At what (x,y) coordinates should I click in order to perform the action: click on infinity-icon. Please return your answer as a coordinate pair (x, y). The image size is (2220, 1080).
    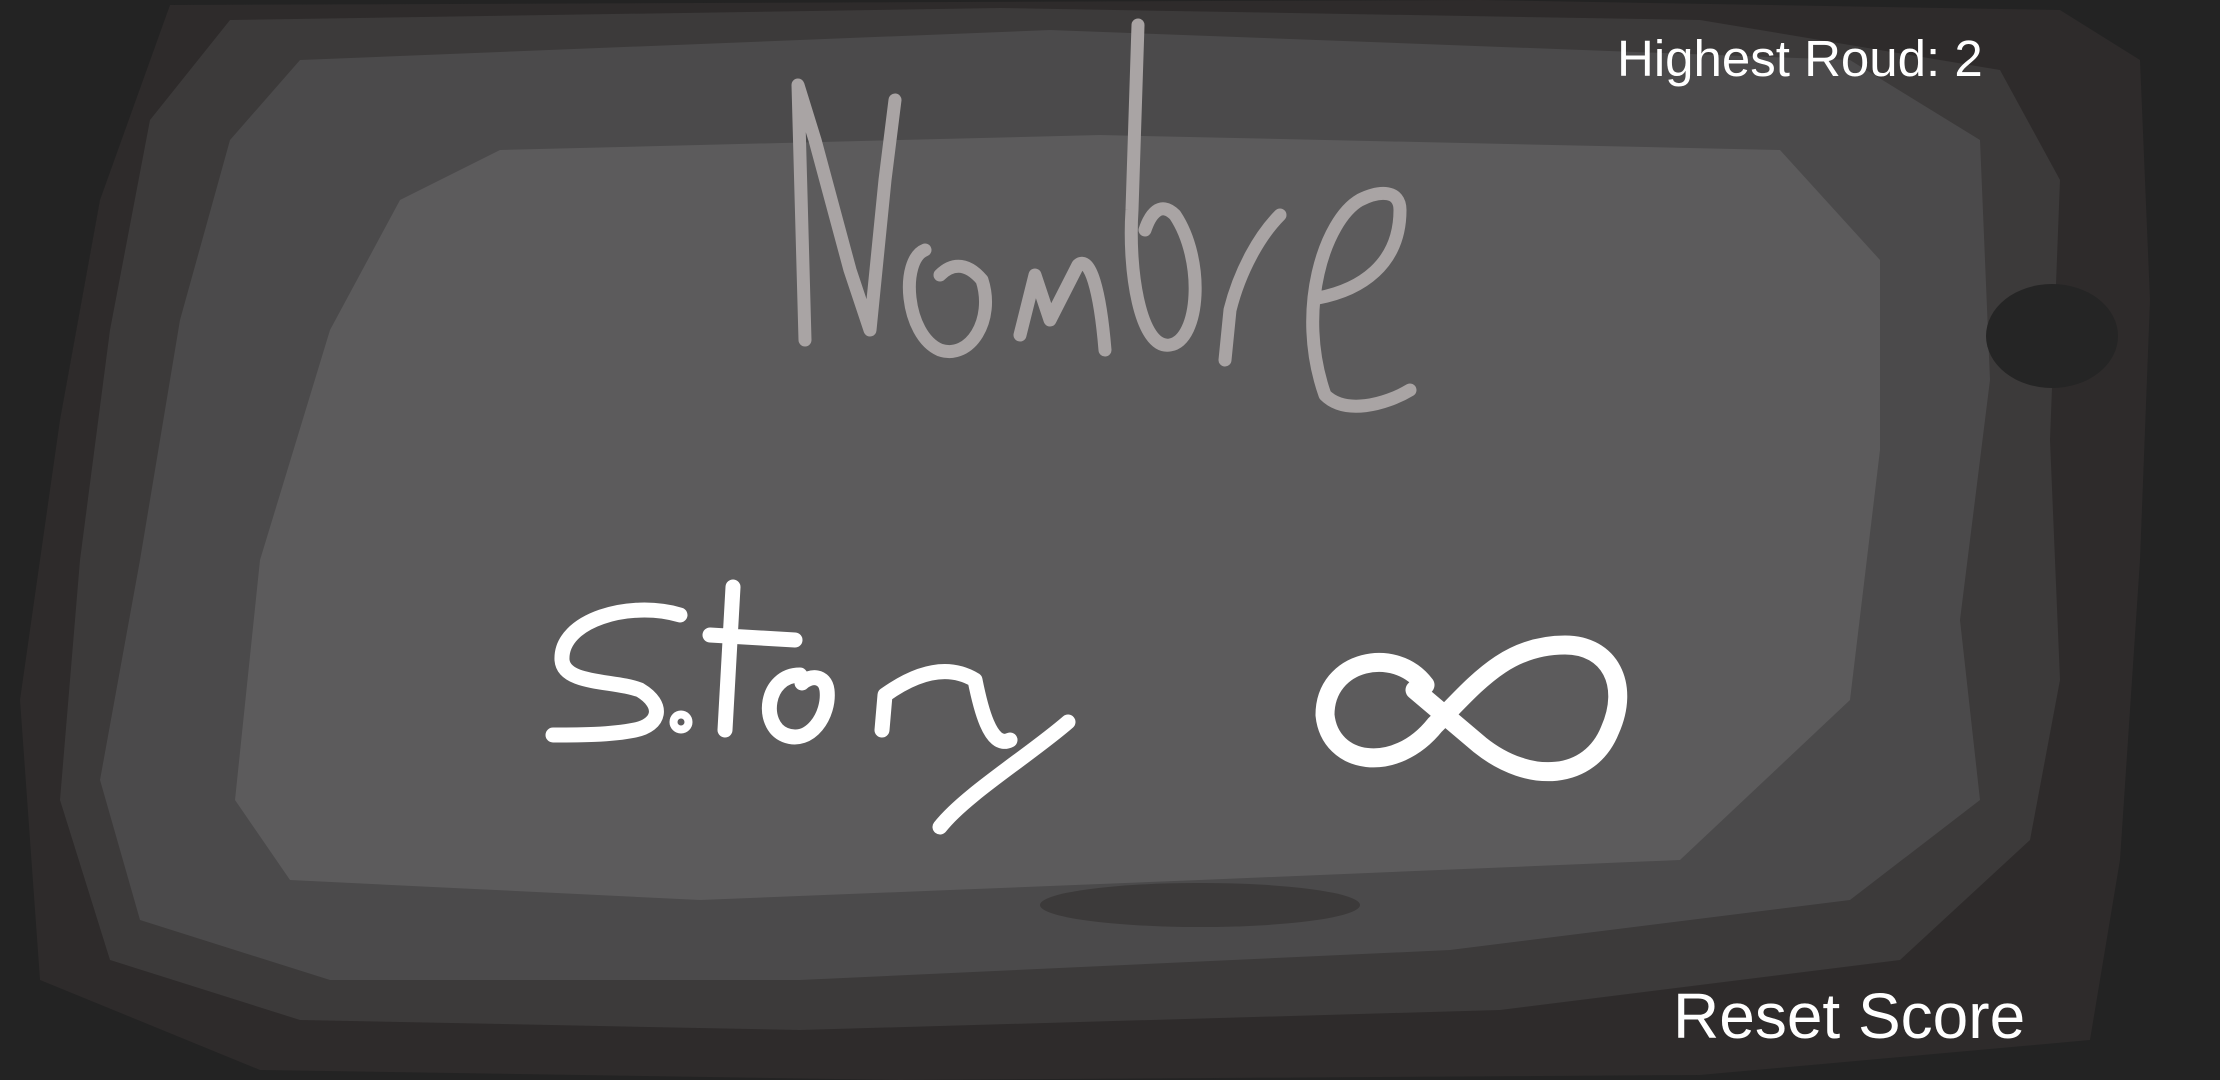
    Looking at the image, I should click on (1471, 708).